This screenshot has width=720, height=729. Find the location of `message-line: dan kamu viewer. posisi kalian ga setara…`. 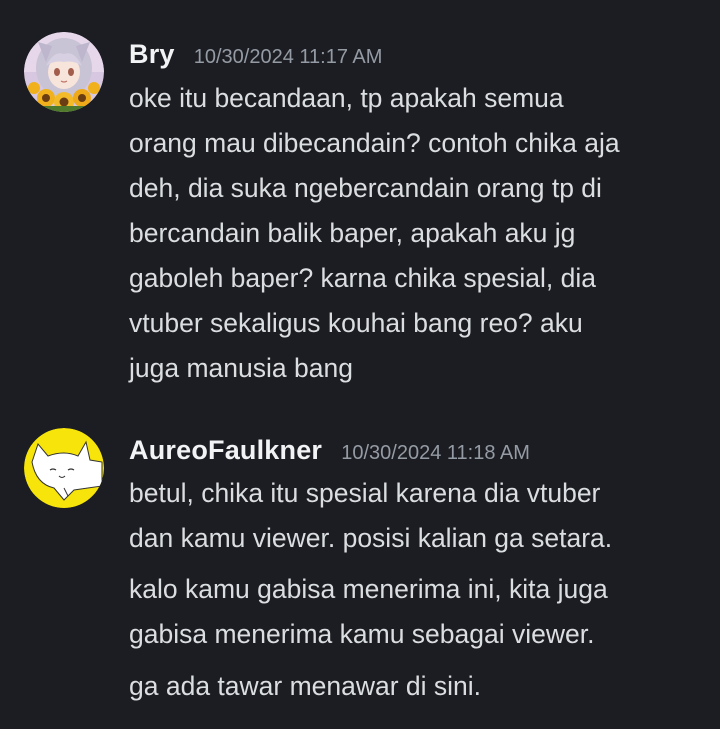

message-line: dan kamu viewer. posisi kalian ga setara… is located at coordinates (371, 538).